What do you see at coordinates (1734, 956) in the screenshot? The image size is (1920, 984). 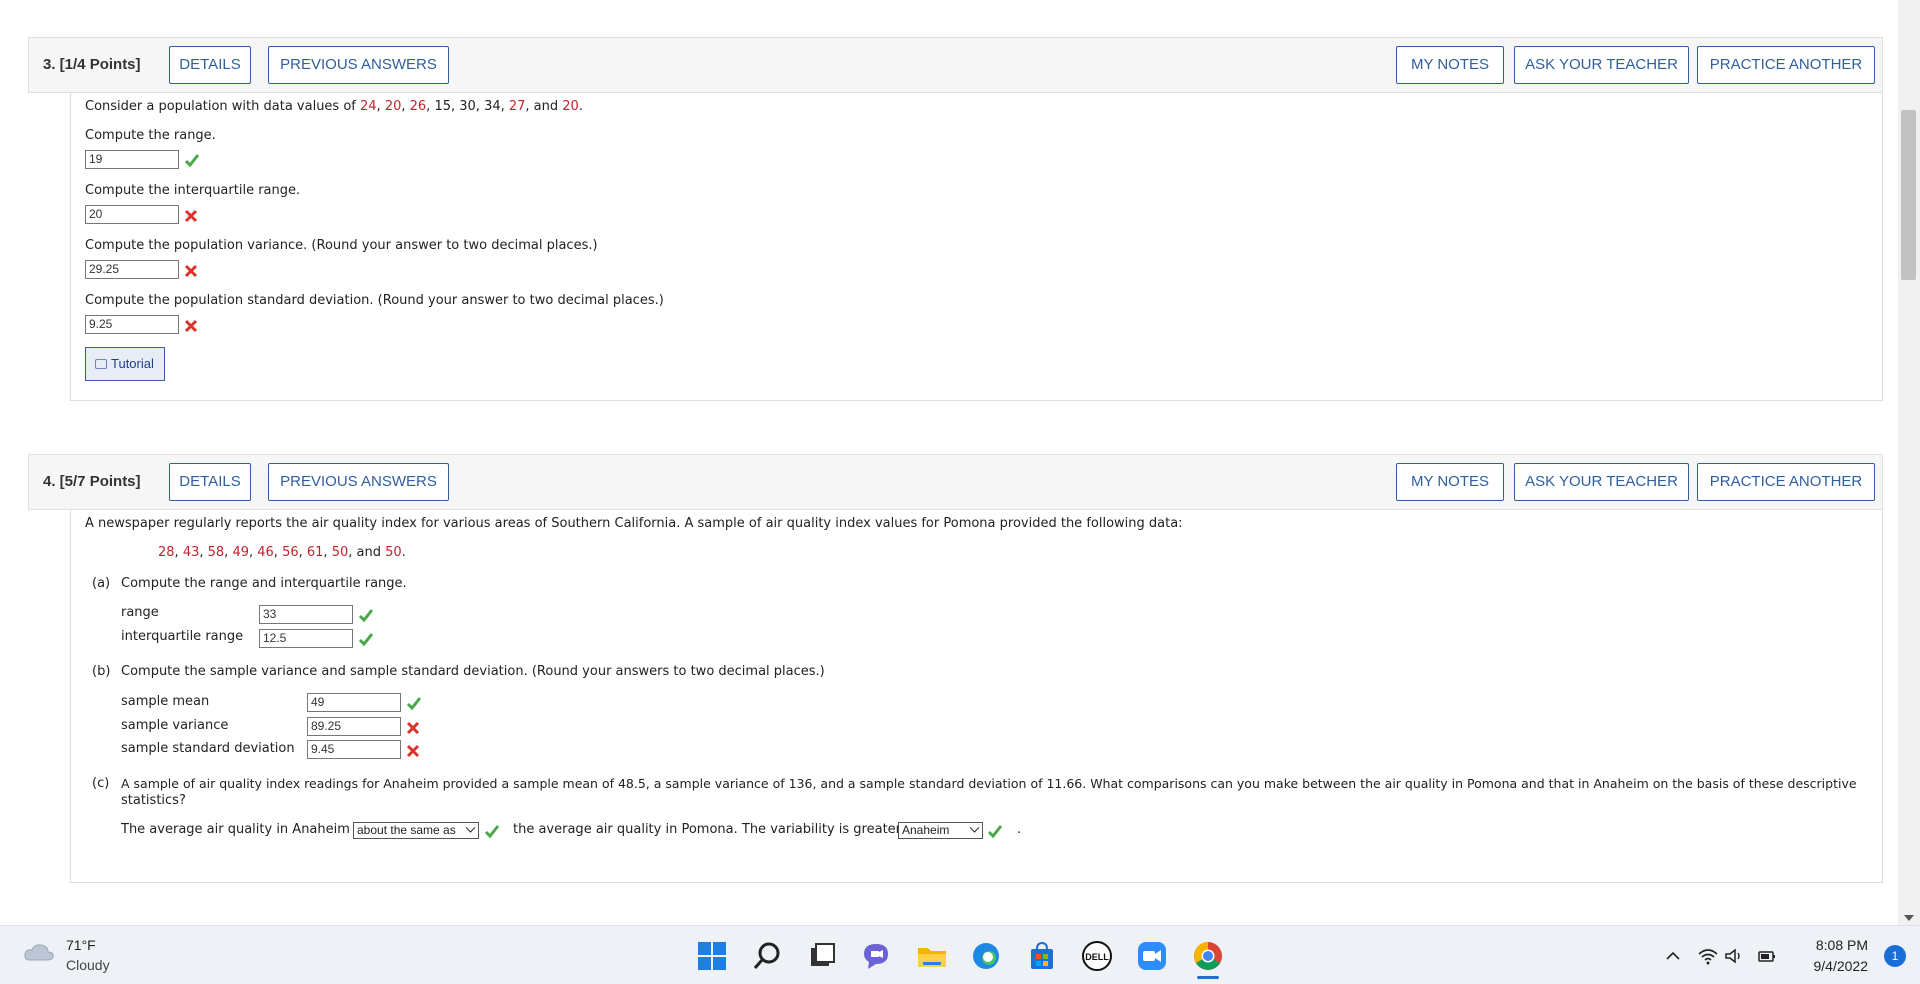 I see `speaker-icon` at bounding box center [1734, 956].